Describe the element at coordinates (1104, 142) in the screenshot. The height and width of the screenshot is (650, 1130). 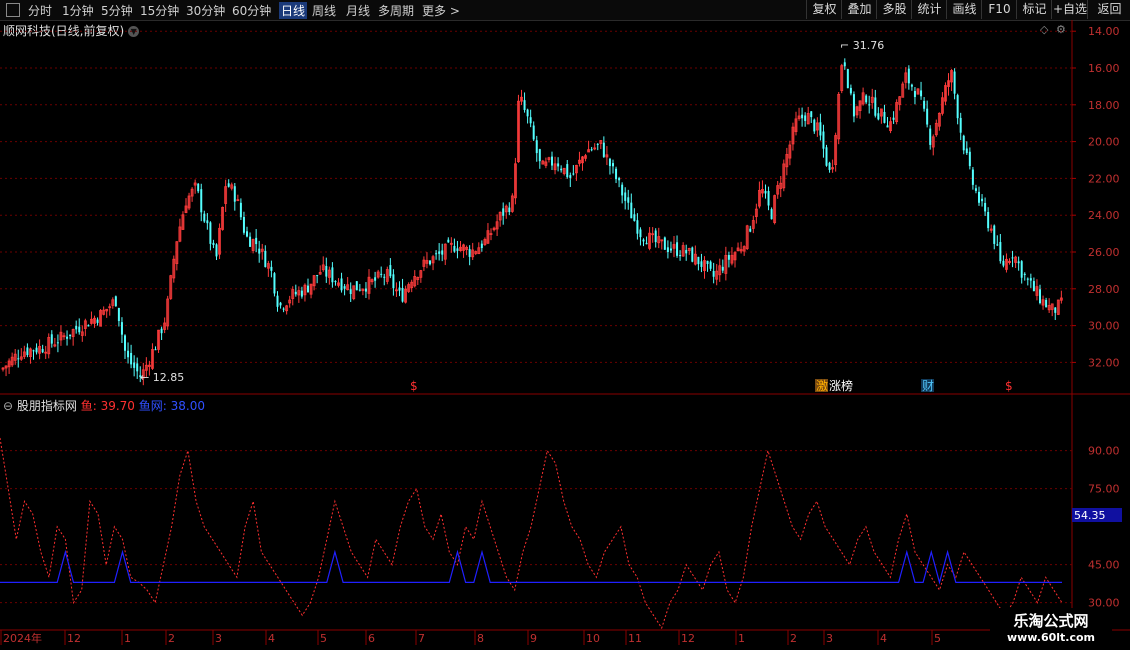
I see `price-tick-label: 20.00` at that location.